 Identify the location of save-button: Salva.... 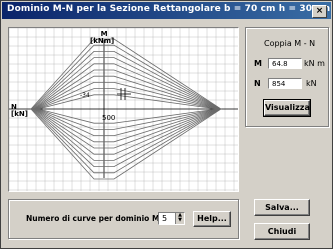
(282, 207).